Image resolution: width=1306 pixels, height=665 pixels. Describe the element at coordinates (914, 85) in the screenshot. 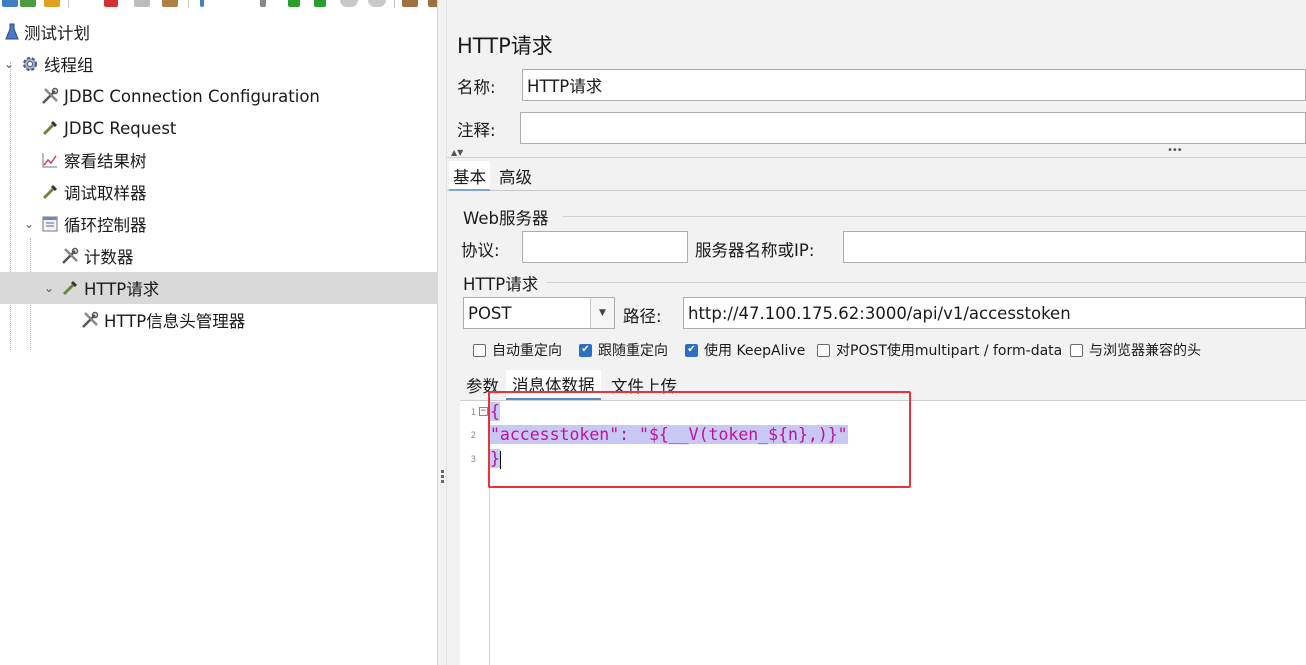

I see `name-field: HTTP请求` at that location.